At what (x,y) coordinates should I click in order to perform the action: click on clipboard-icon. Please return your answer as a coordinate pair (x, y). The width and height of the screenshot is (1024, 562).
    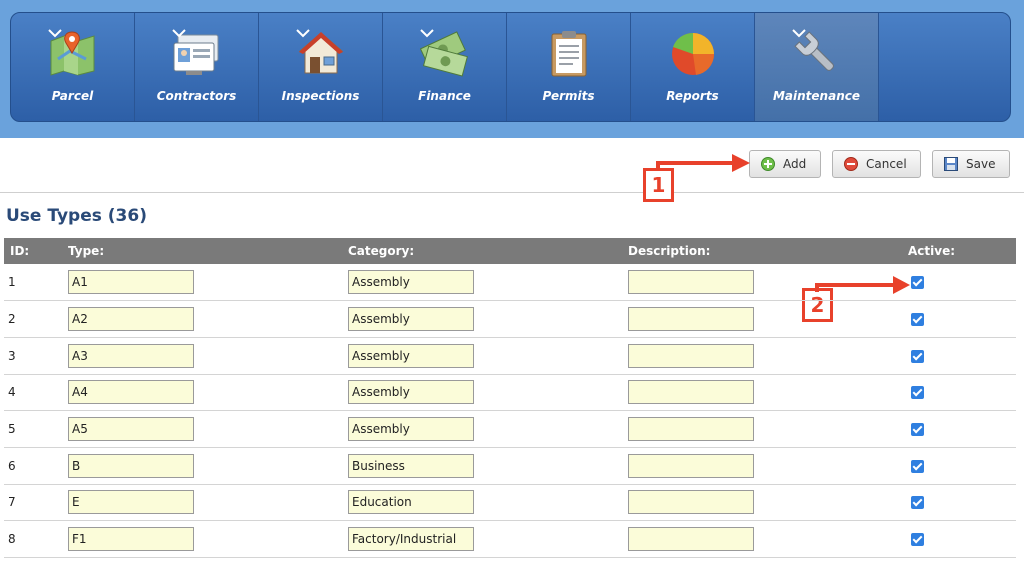
    Looking at the image, I should click on (569, 54).